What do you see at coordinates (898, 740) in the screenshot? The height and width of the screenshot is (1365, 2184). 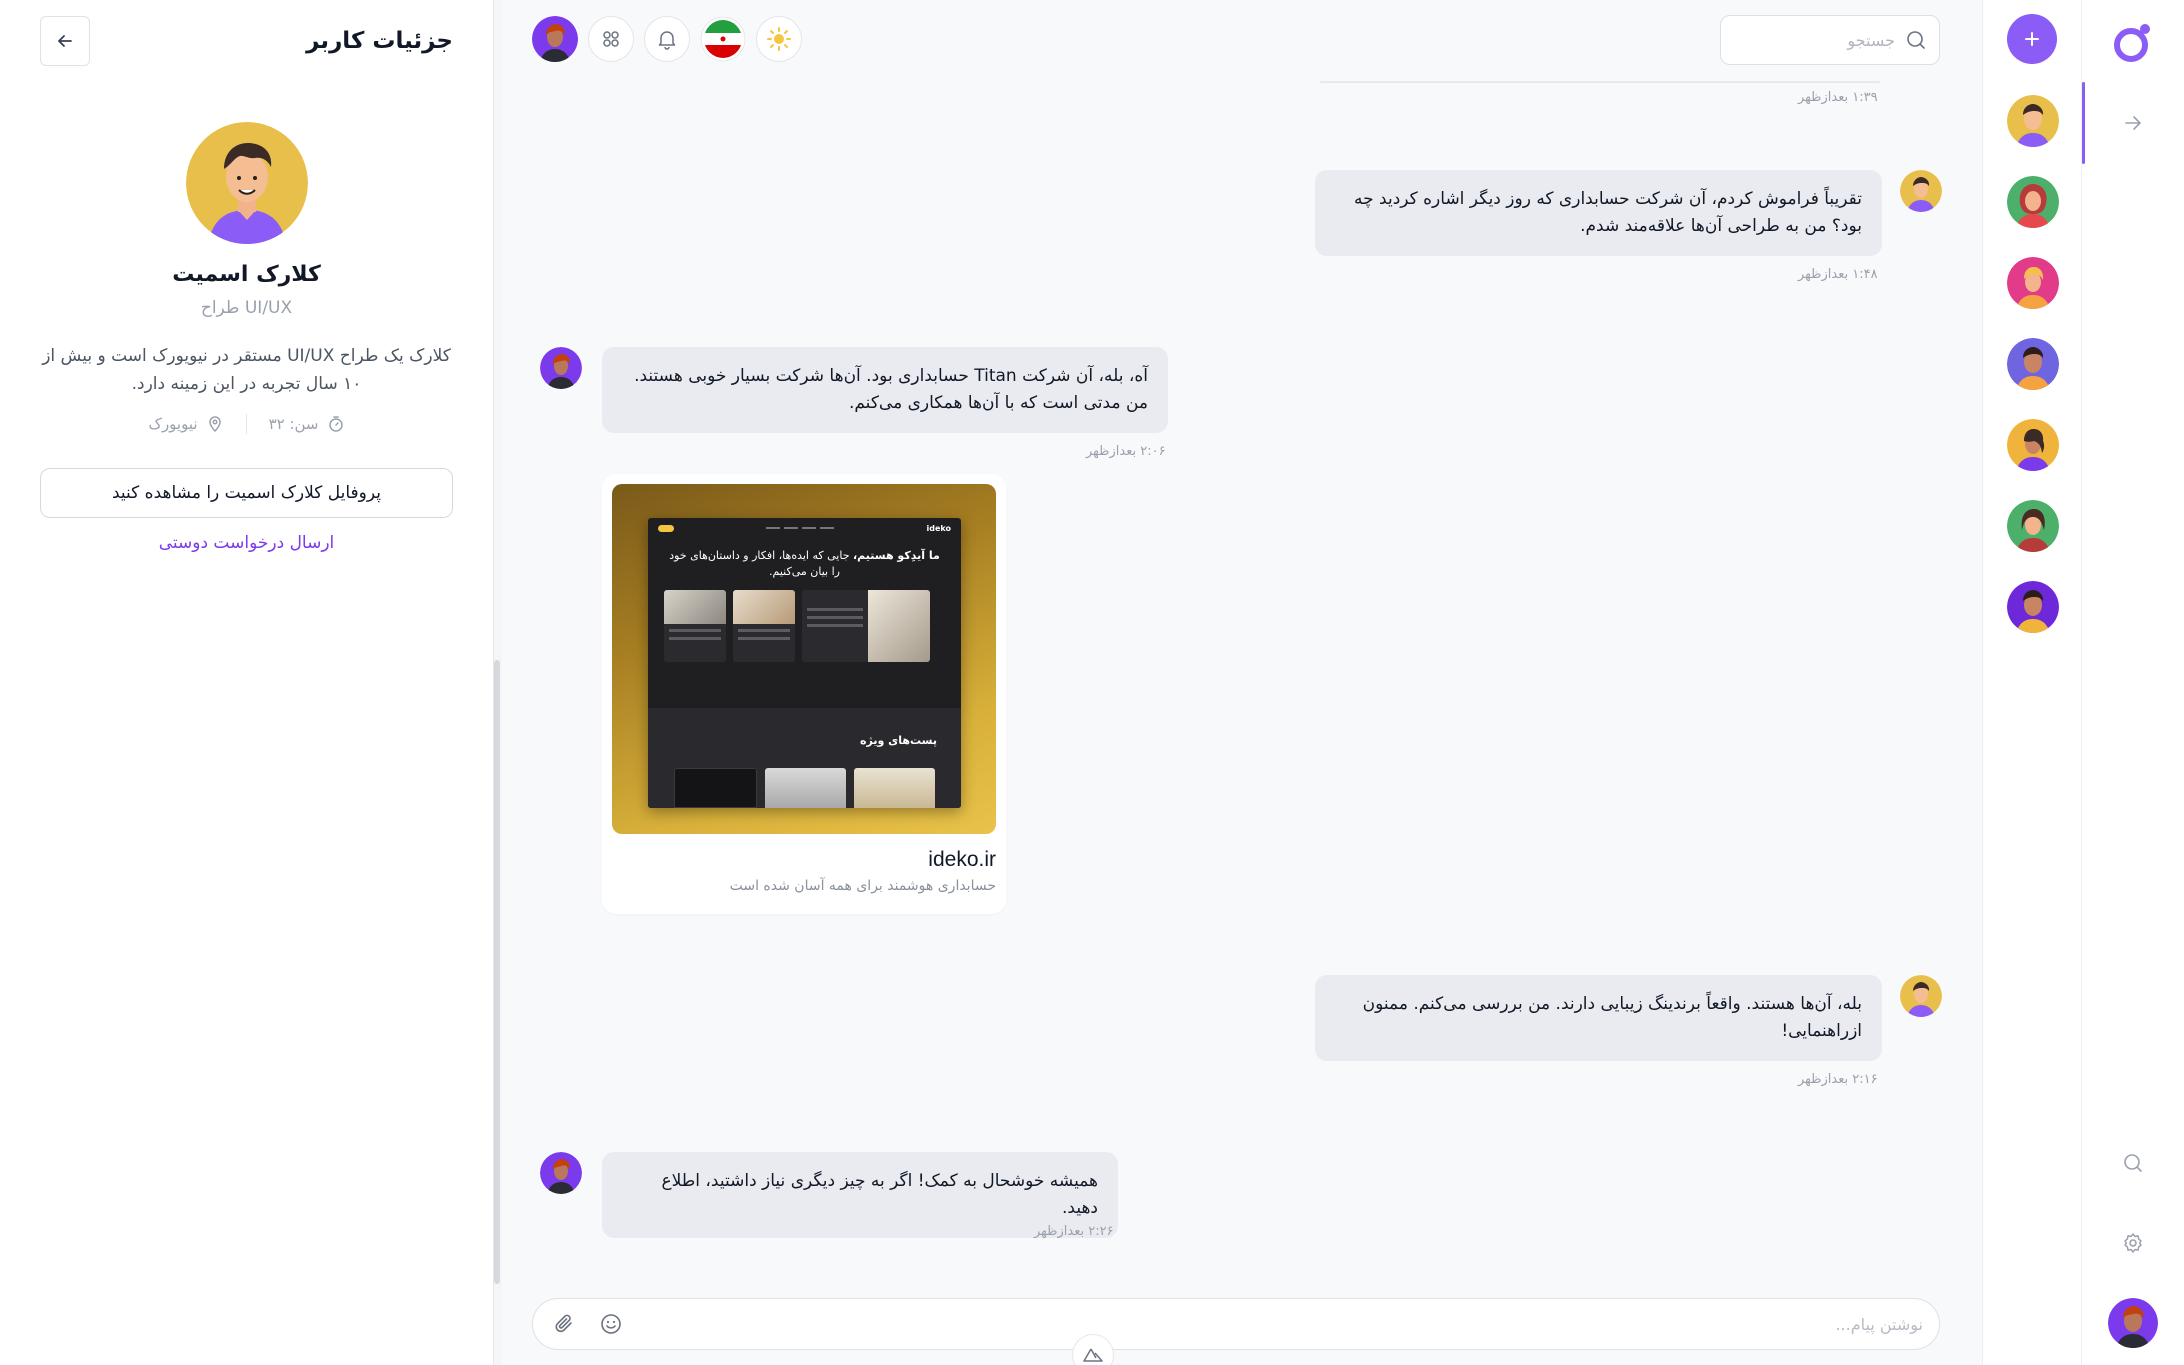 I see `site-section-title: پست‌های ویژه` at bounding box center [898, 740].